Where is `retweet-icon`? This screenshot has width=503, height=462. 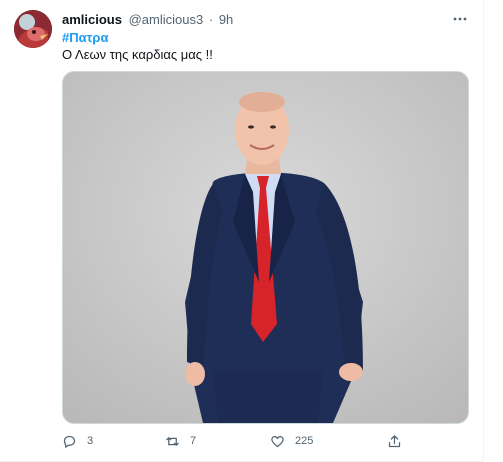 retweet-icon is located at coordinates (172, 441).